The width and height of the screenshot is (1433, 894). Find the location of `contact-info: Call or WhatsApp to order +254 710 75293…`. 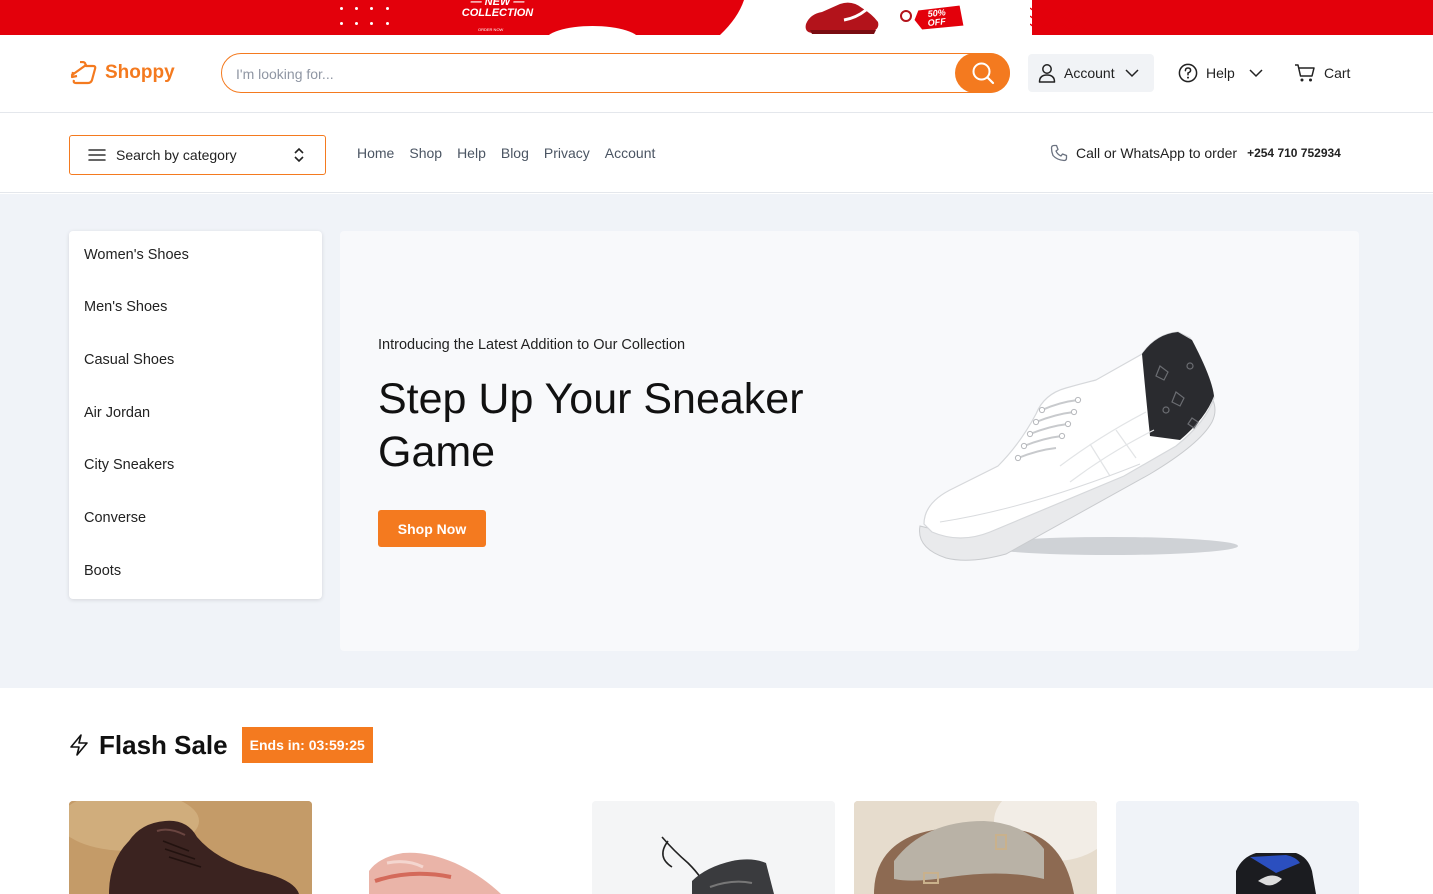

contact-info: Call or WhatsApp to order +254 710 75293… is located at coordinates (1195, 153).